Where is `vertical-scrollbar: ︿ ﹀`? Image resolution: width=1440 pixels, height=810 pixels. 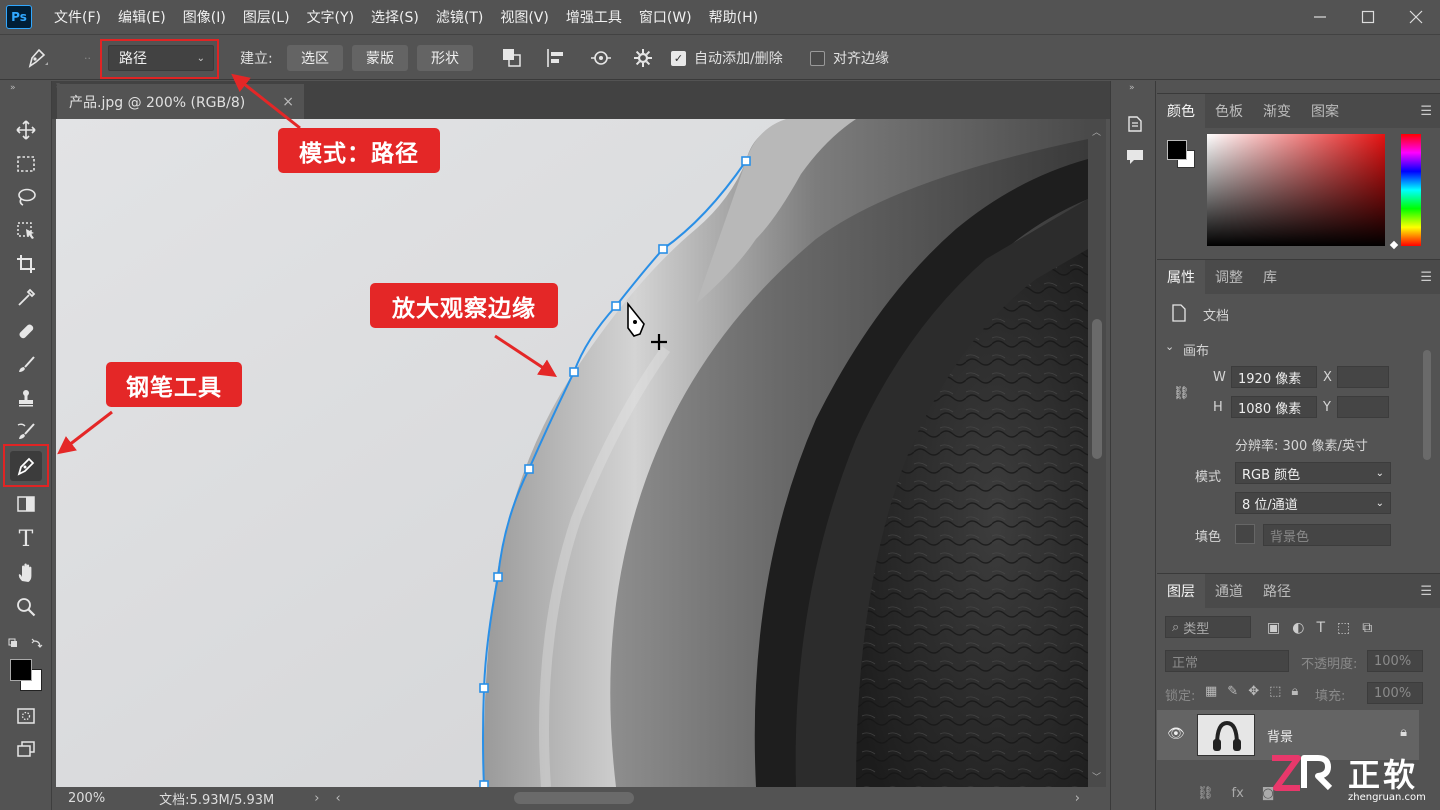 vertical-scrollbar: ︿ ﹀ is located at coordinates (1097, 453).